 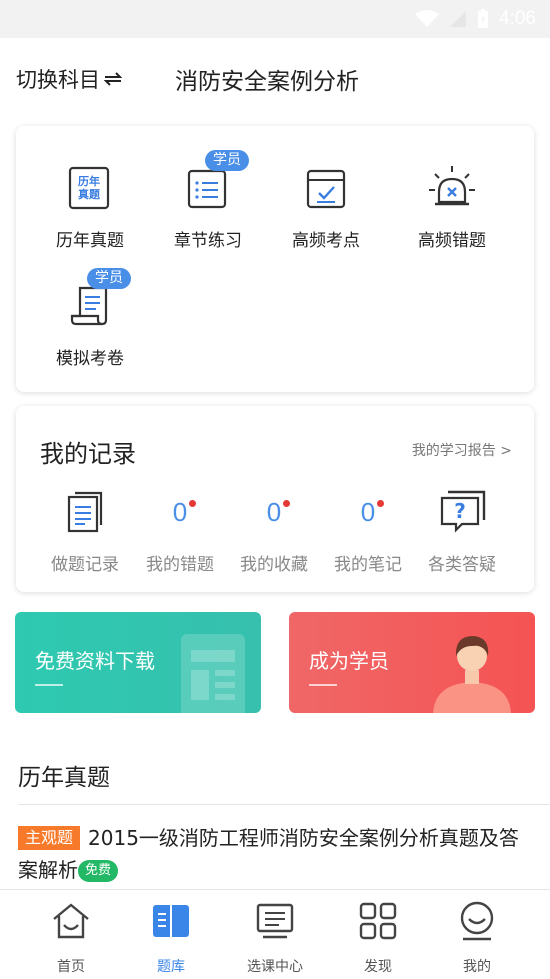 What do you see at coordinates (89, 306) in the screenshot?
I see `scroll-paper-icon` at bounding box center [89, 306].